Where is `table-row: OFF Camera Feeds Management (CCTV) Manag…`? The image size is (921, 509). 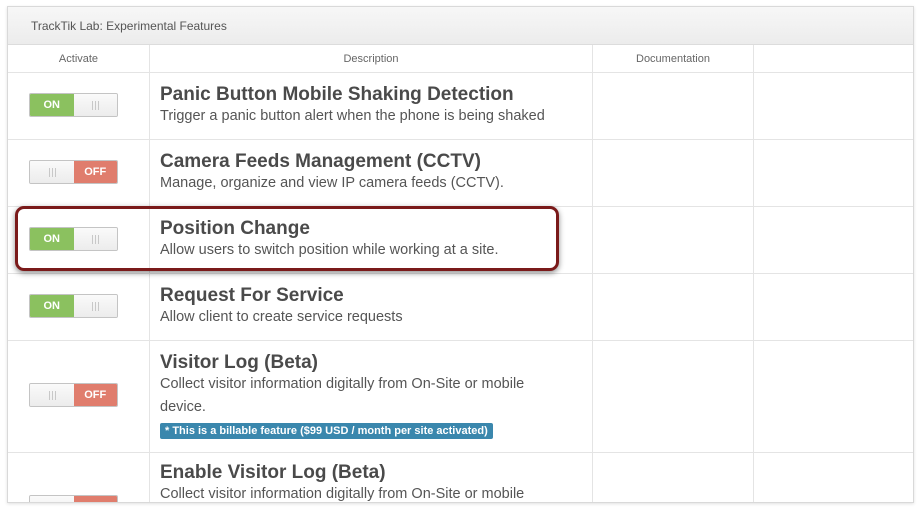 table-row: OFF Camera Feeds Management (CCTV) Manag… is located at coordinates (460, 173).